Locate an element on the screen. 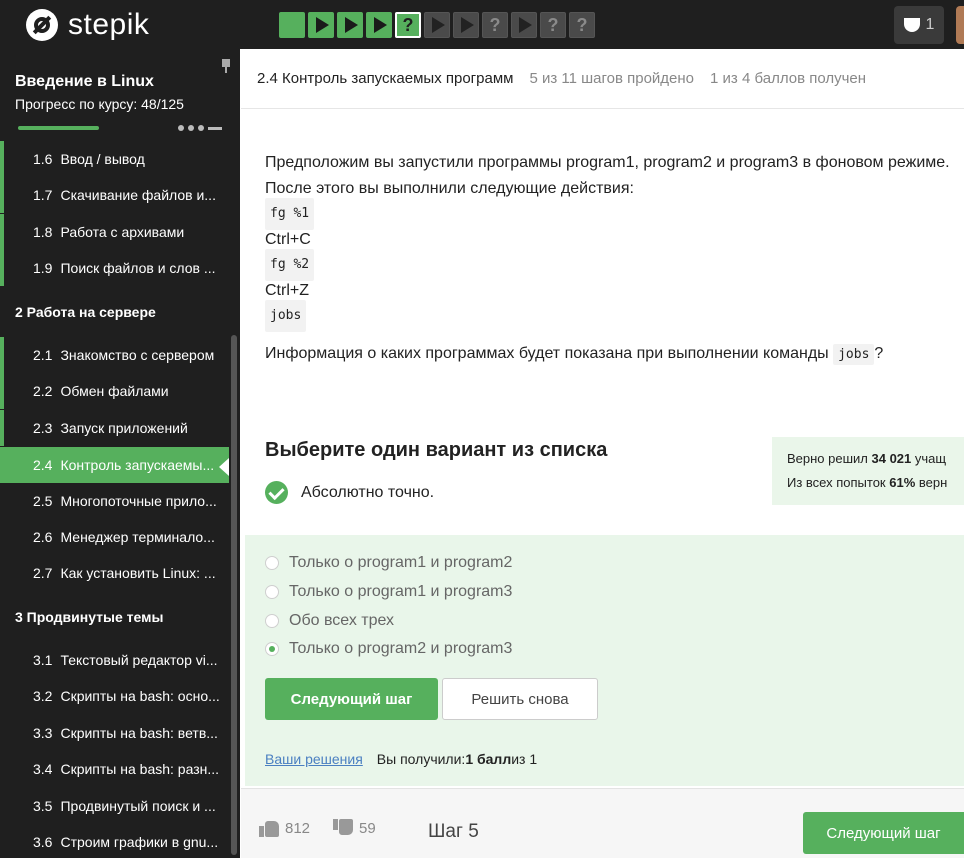  step-2-video is located at coordinates (321, 25).